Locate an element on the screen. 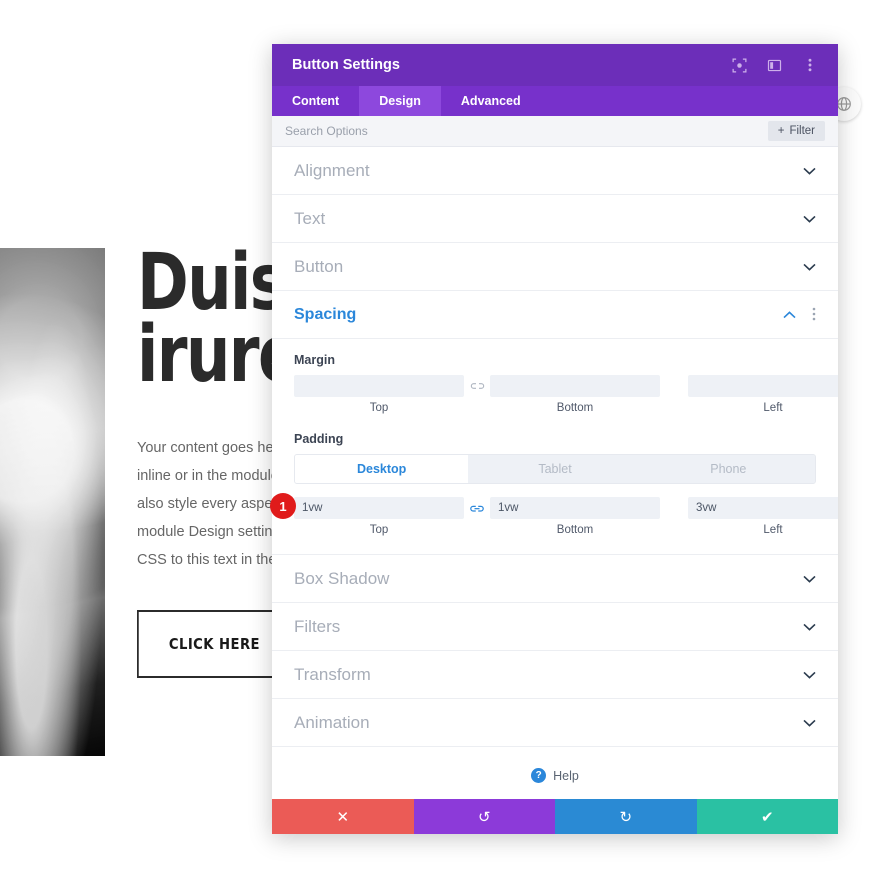  modal-header: Button Settings is located at coordinates (555, 65).